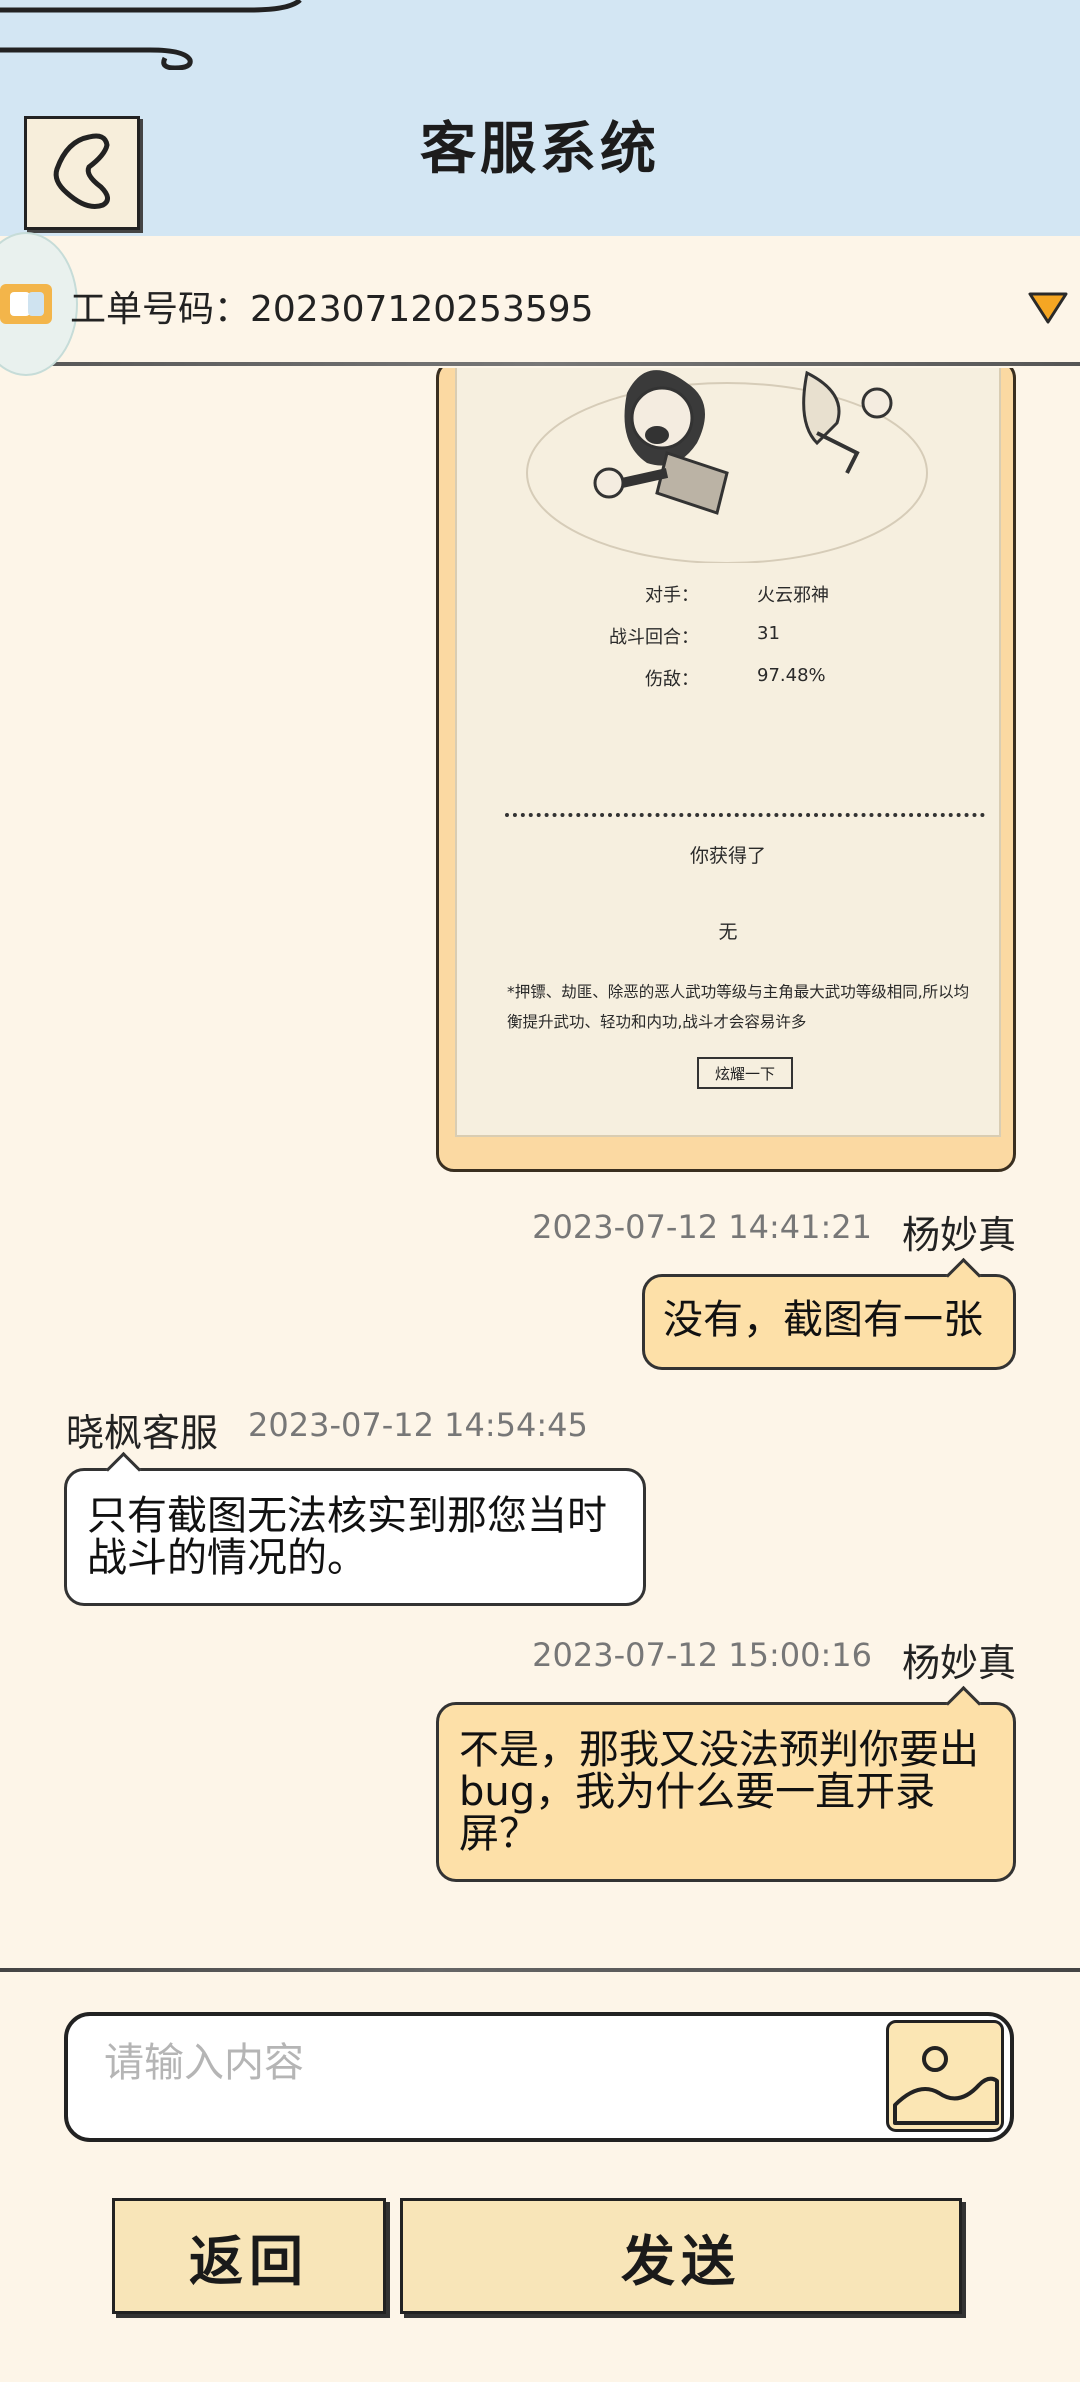 This screenshot has height=2382, width=1080. What do you see at coordinates (681, 2256) in the screenshot?
I see `send-button: 发送` at bounding box center [681, 2256].